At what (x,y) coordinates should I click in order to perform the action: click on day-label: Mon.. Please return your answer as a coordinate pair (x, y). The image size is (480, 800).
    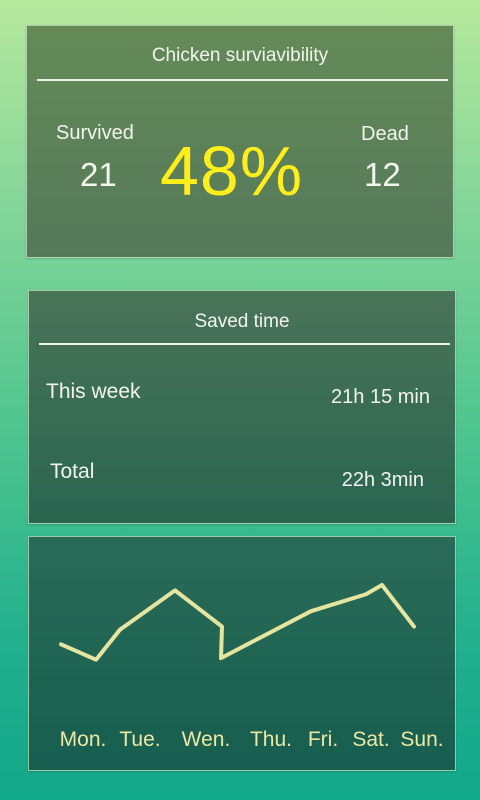
    Looking at the image, I should click on (83, 739).